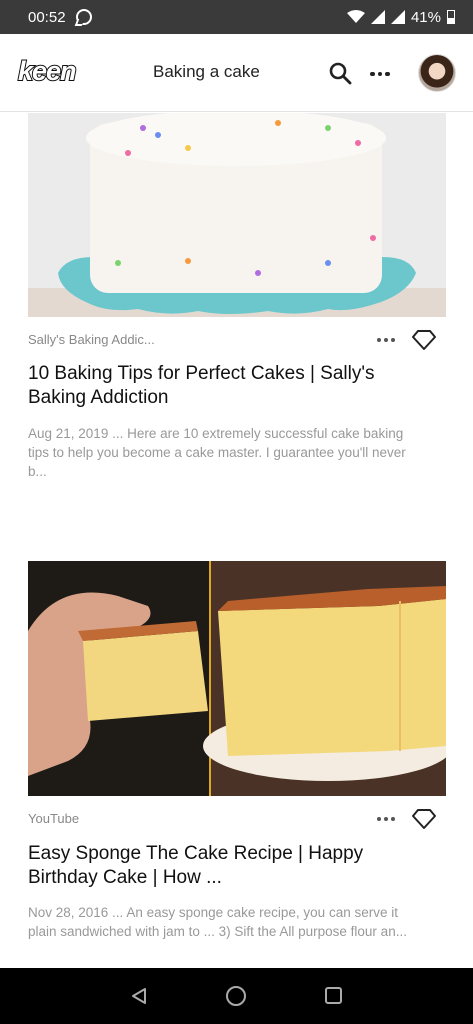 The width and height of the screenshot is (473, 1024). I want to click on status-indicators: 41%, so click(400, 17).